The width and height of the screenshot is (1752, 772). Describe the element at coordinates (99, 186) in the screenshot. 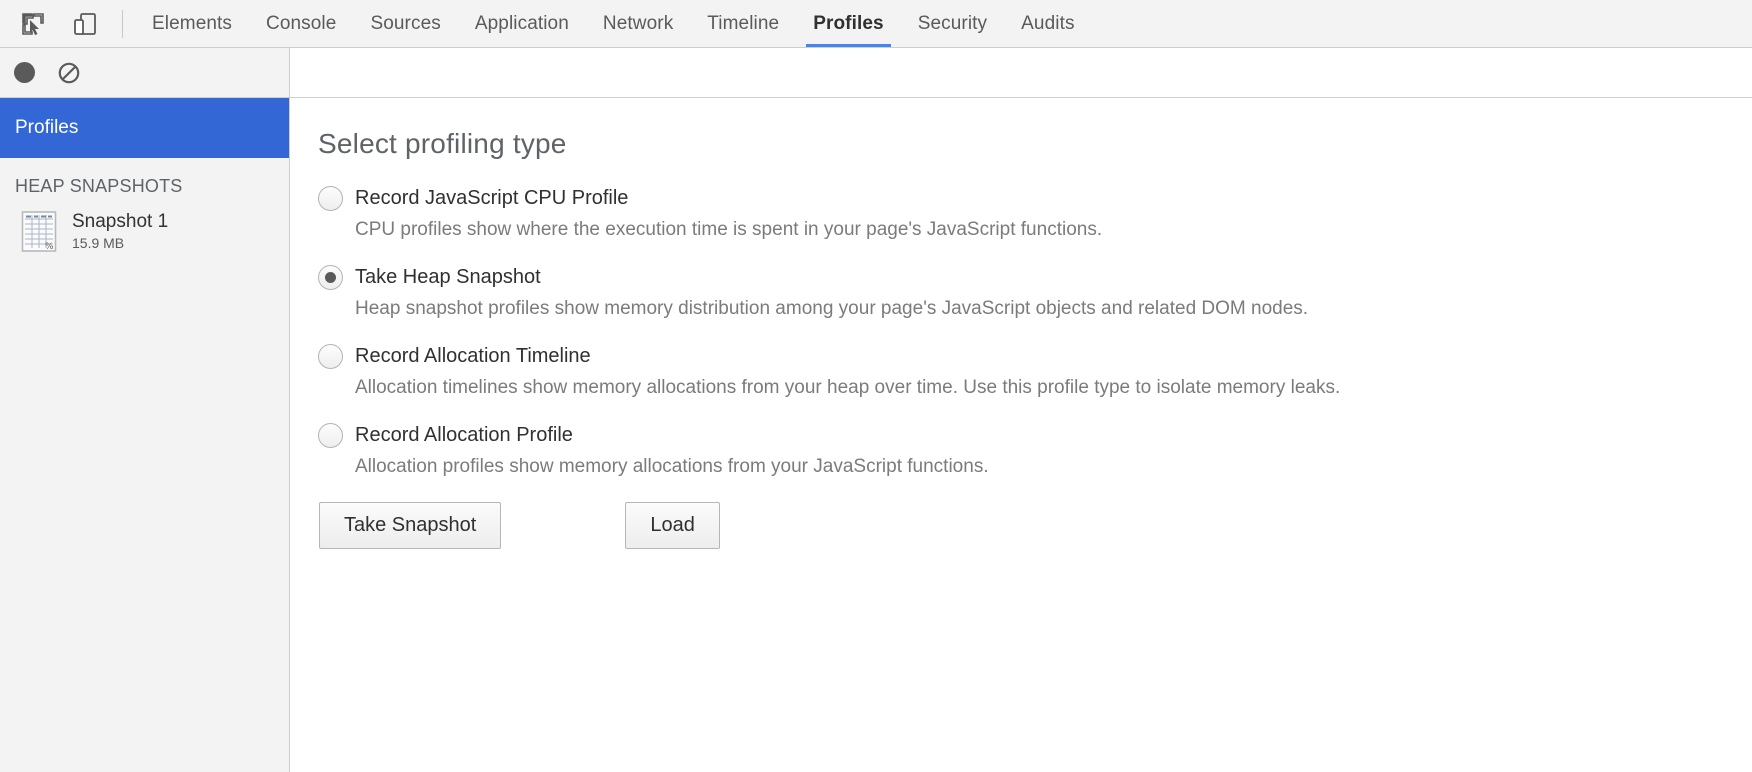

I see `section-title-label: HEAP SNAPSHOTS` at that location.